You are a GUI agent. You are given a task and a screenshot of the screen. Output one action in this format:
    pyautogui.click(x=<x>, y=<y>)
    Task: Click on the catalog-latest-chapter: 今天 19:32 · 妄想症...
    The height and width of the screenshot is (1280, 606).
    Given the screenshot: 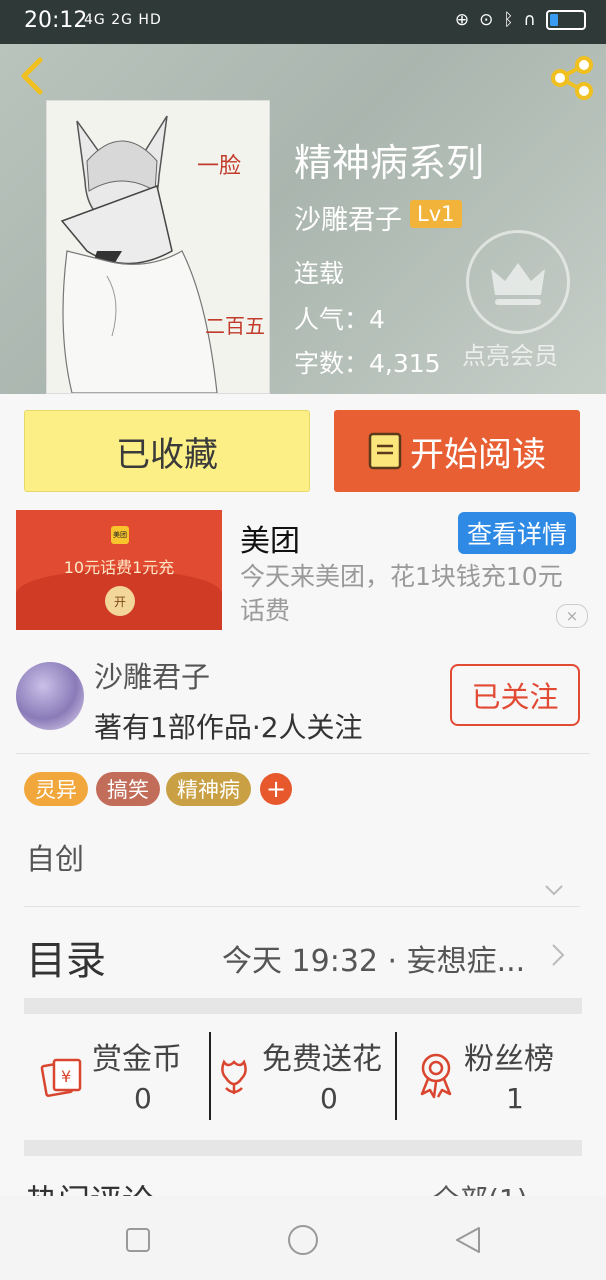 What is the action you would take?
    pyautogui.click(x=373, y=958)
    